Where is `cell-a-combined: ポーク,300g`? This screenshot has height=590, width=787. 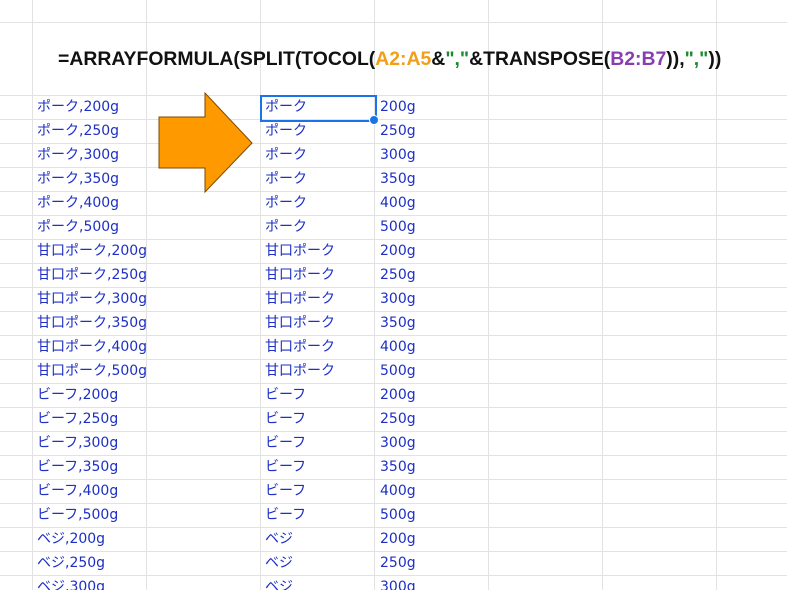
cell-a-combined: ポーク,300g is located at coordinates (78, 155).